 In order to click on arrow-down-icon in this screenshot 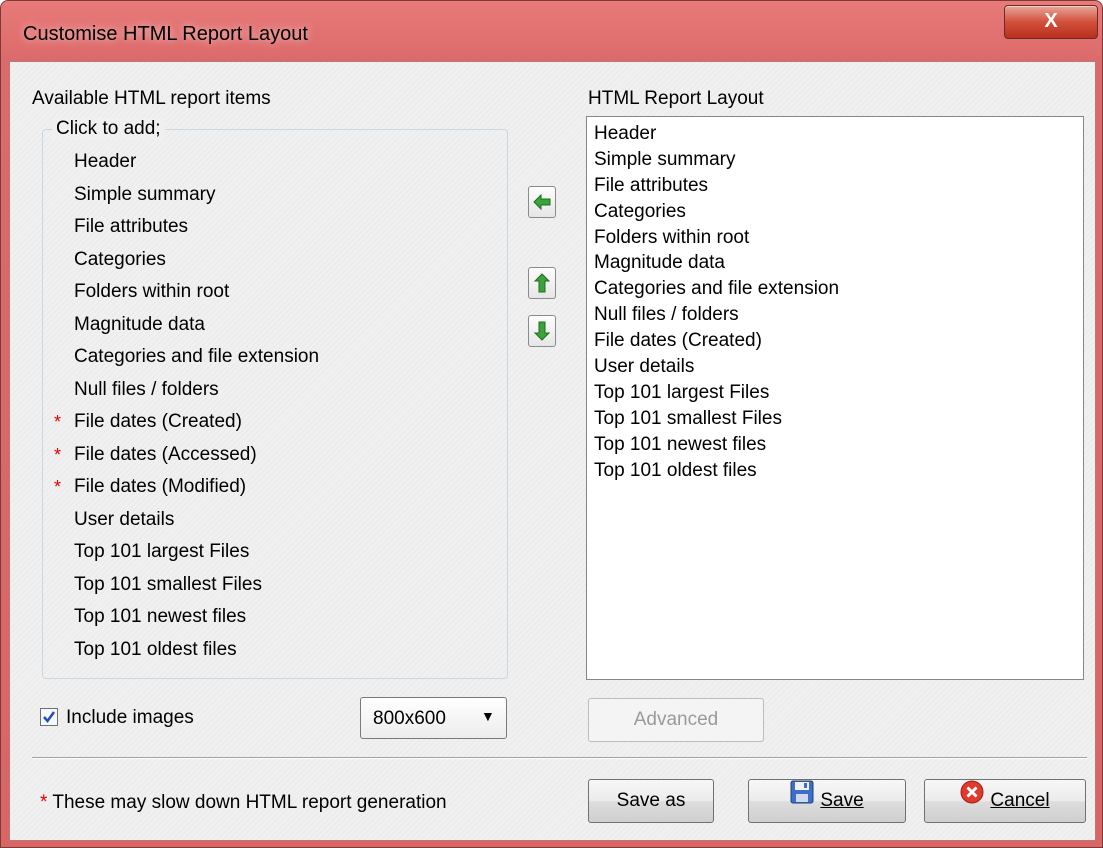, I will do `click(542, 331)`.